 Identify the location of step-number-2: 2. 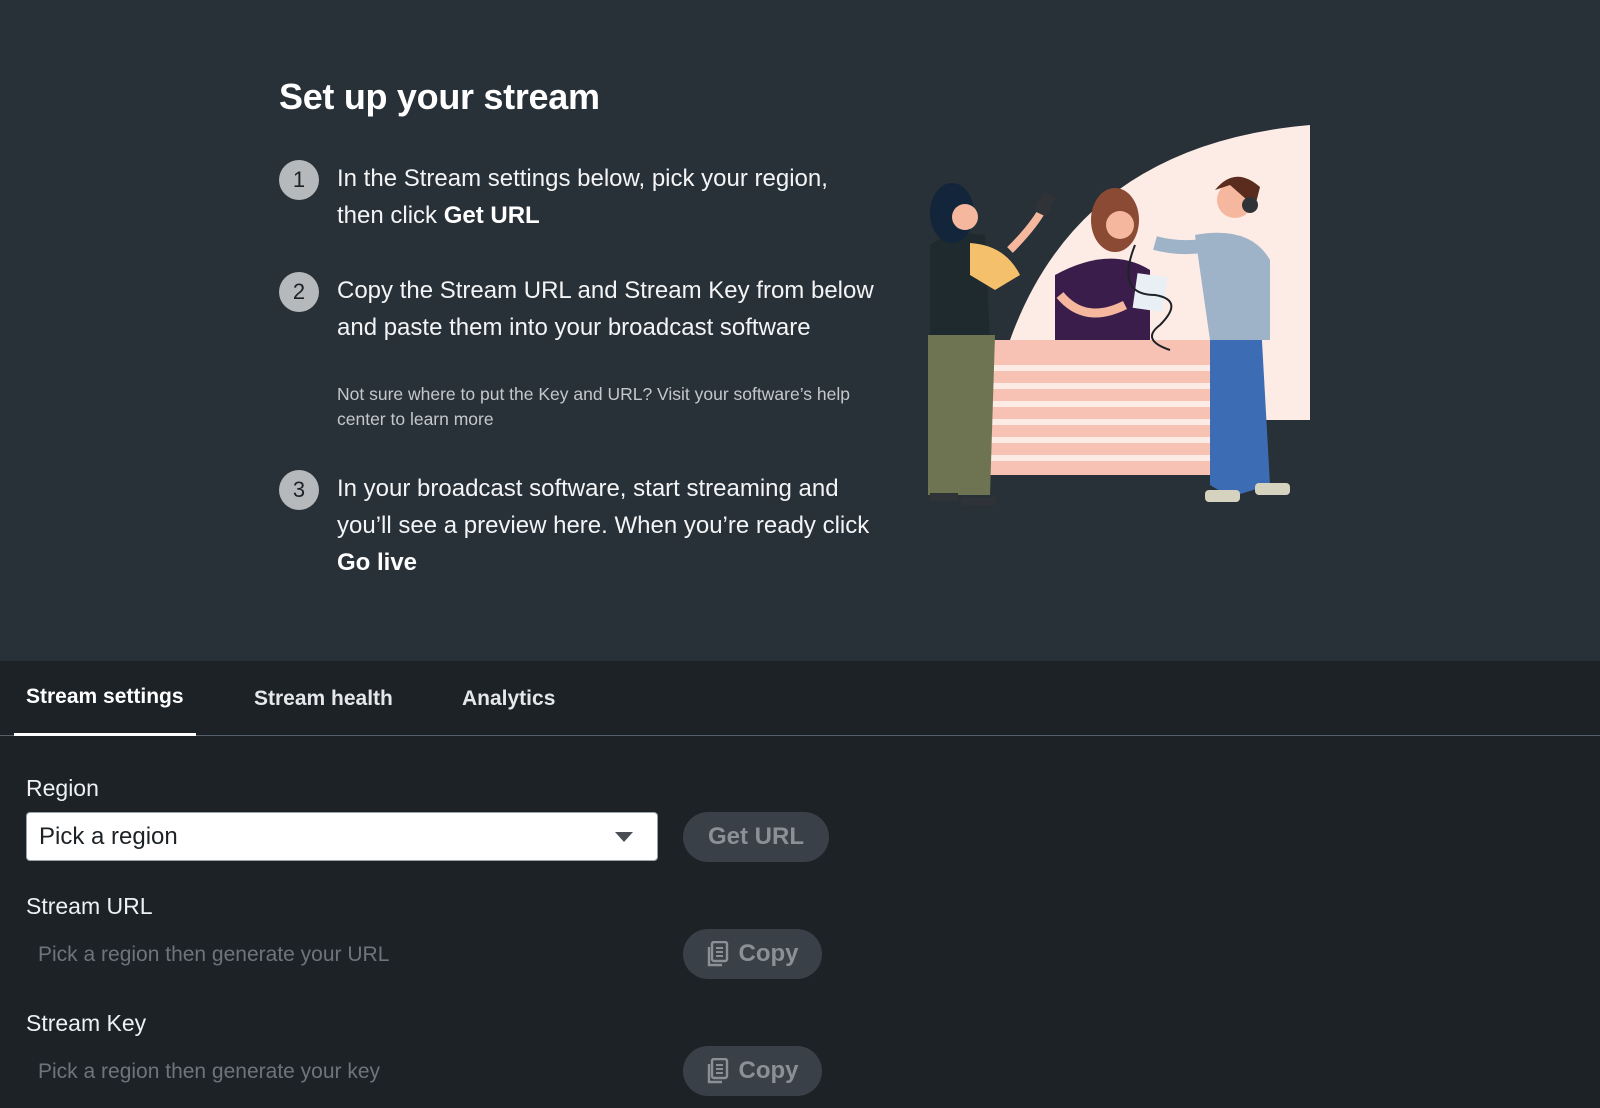
(299, 292).